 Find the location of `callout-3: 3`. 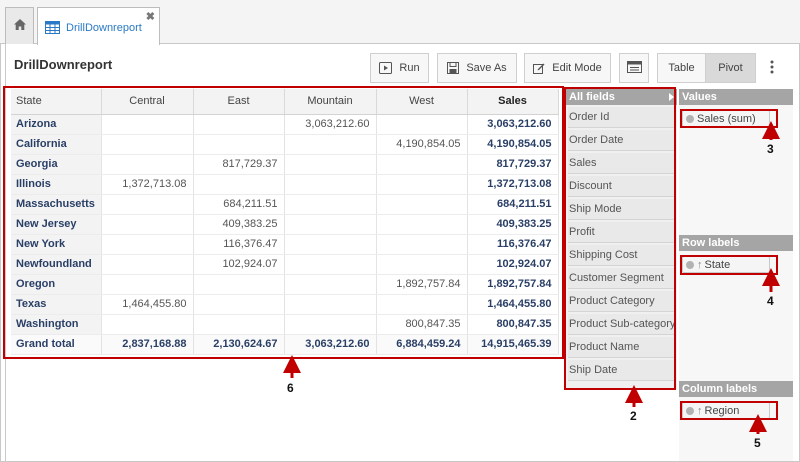

callout-3: 3 is located at coordinates (770, 149).